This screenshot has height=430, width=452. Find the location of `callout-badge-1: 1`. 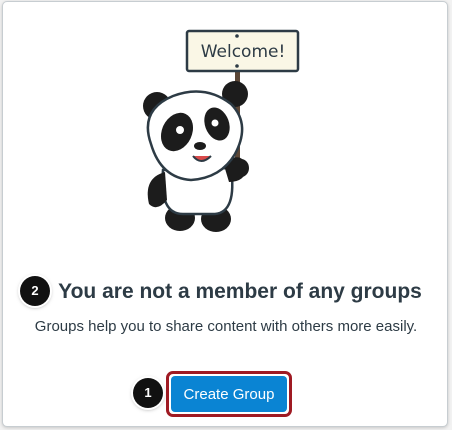

callout-badge-1: 1 is located at coordinates (148, 393).